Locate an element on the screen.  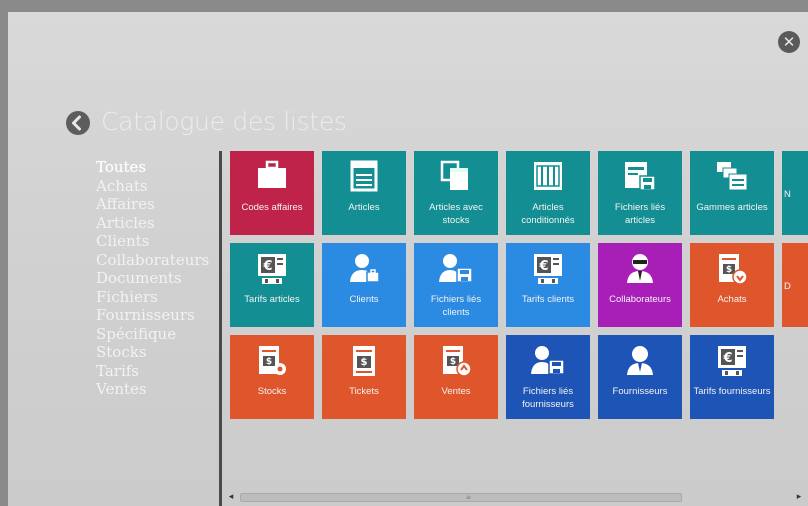
category-item-collaborateurs: Collaborateurs is located at coordinates (152, 260).